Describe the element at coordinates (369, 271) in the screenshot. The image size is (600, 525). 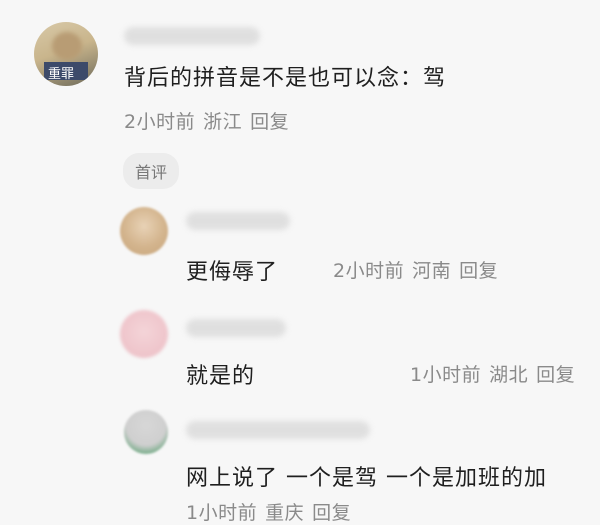
I see `reply-time: 2小时前` at that location.